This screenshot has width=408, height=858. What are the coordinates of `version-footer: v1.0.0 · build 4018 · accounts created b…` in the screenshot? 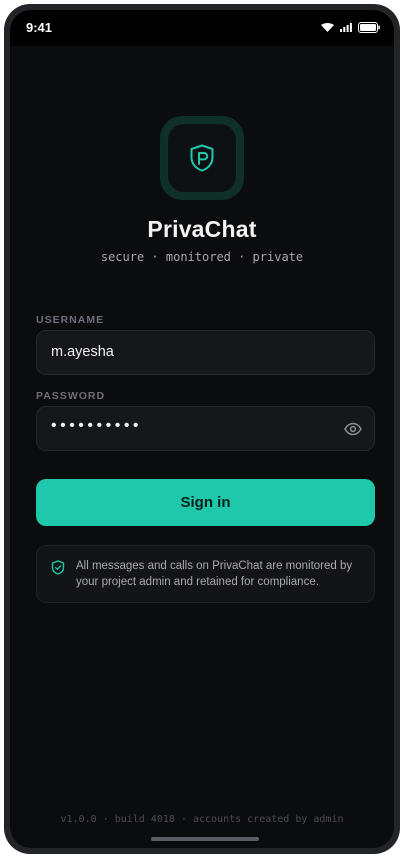 It's located at (202, 819).